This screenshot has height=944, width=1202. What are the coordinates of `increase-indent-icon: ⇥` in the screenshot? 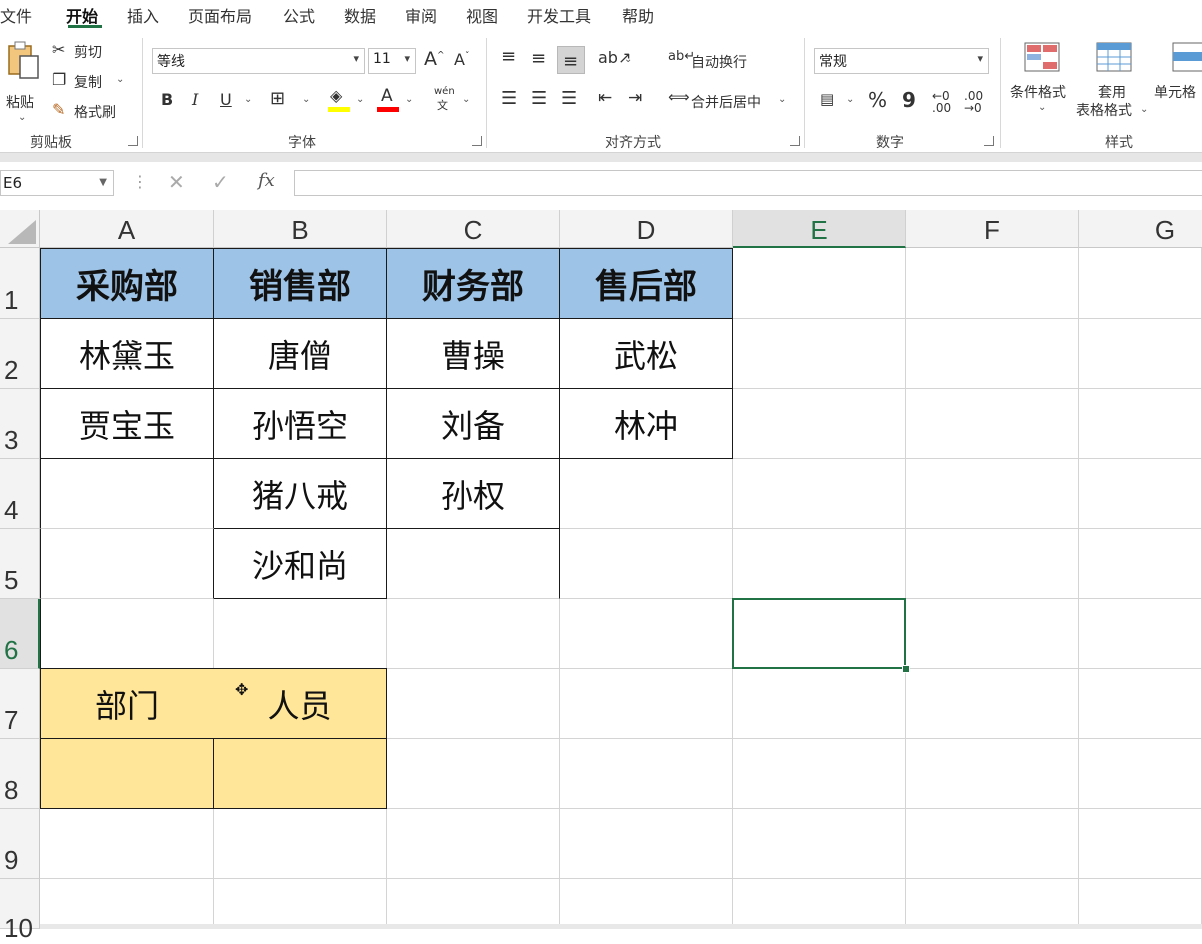 It's located at (635, 98).